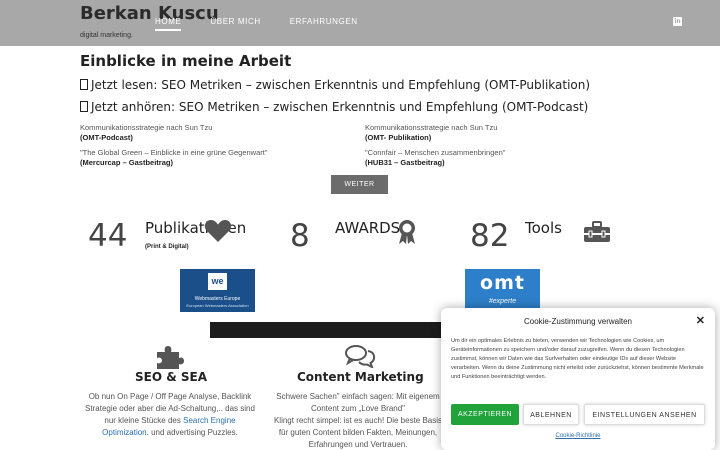 Image resolution: width=720 pixels, height=450 pixels. What do you see at coordinates (186, 61) in the screenshot?
I see `insights-heading: Einblicke in meine Arbeit` at bounding box center [186, 61].